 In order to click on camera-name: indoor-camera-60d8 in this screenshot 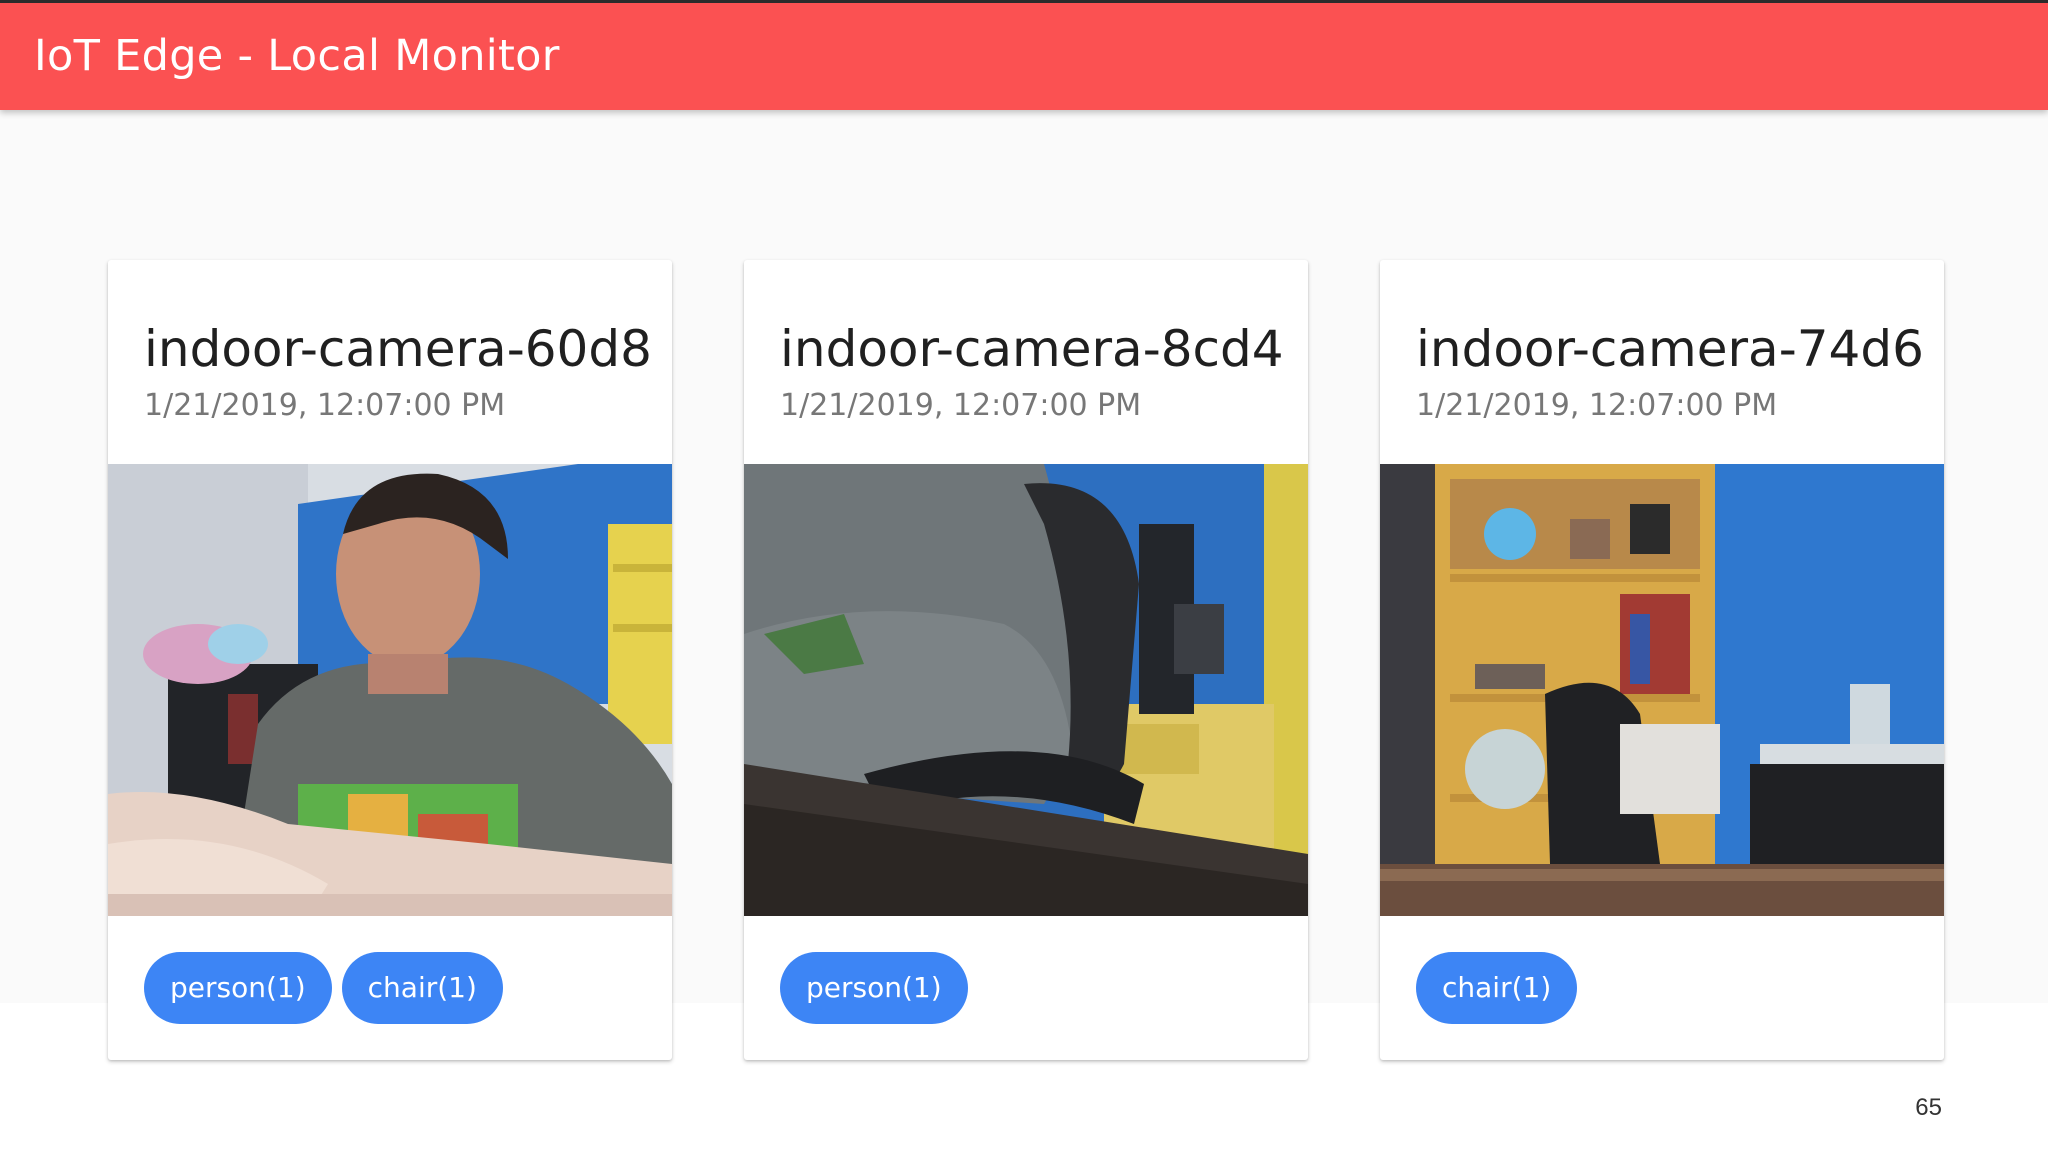, I will do `click(398, 349)`.